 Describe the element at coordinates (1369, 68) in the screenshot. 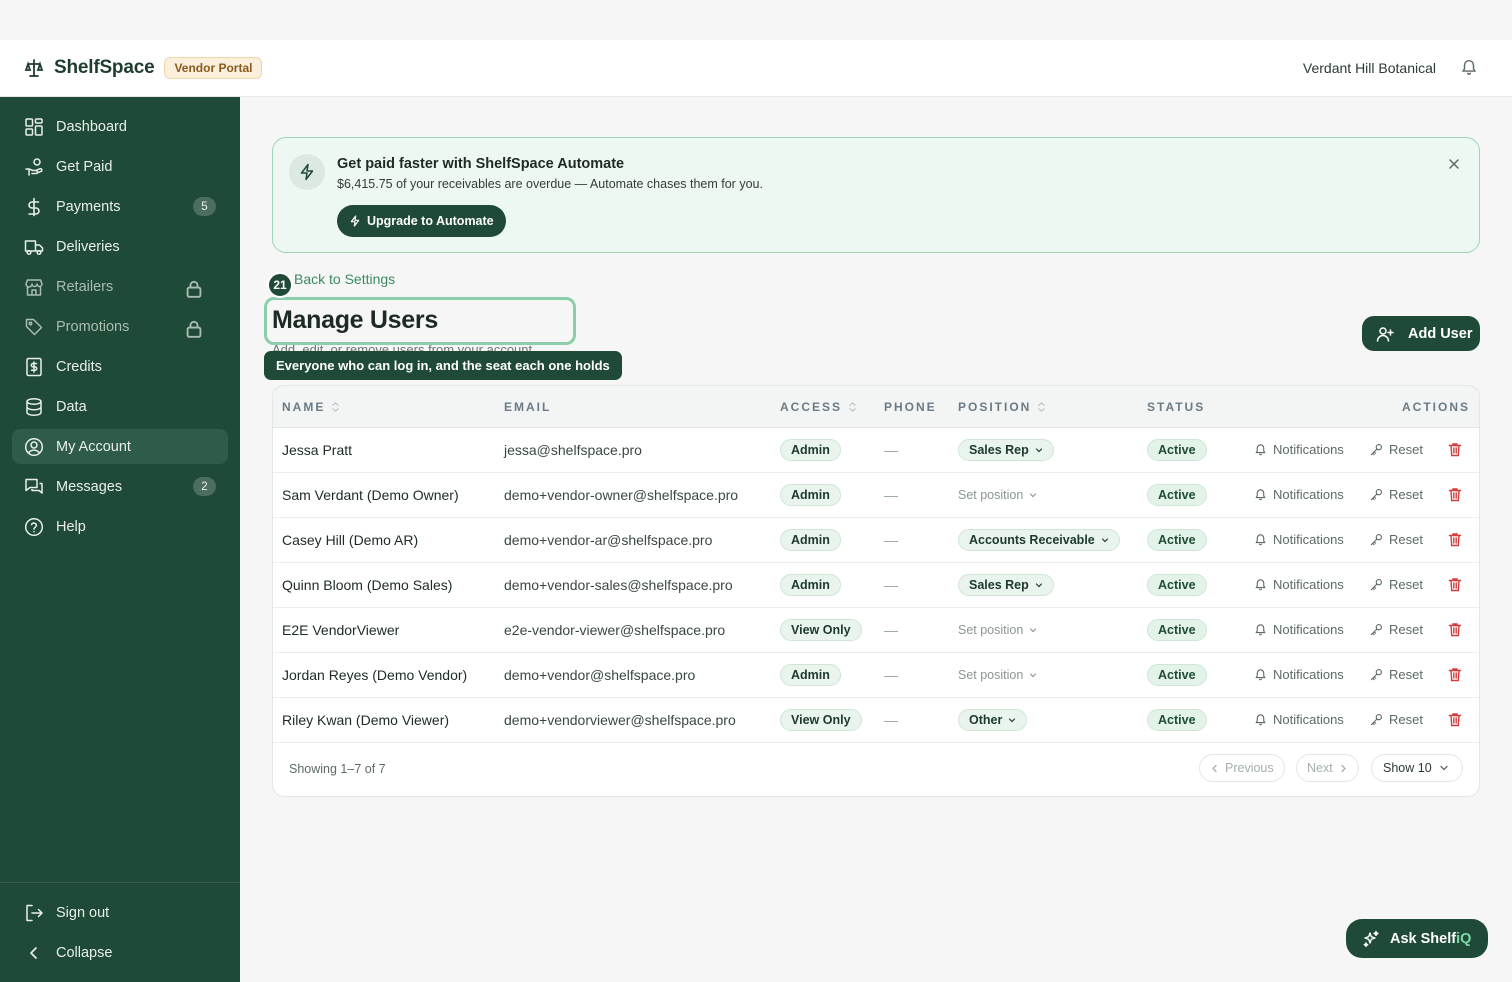

I see `org-switcher: Verdant Hill Botanical` at that location.